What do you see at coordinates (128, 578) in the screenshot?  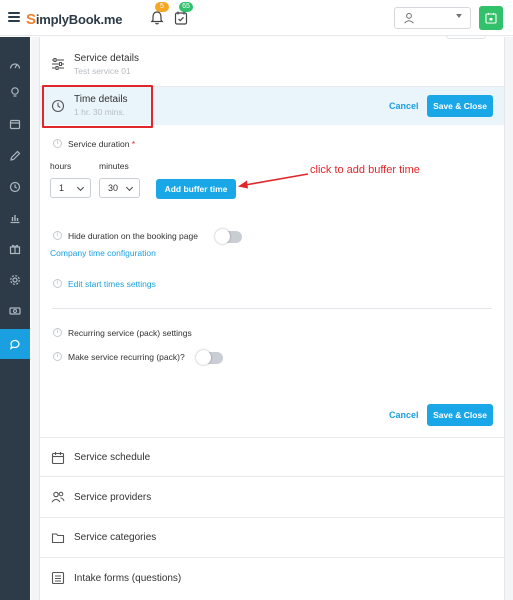 I see `section-title: Intake forms (questions)` at bounding box center [128, 578].